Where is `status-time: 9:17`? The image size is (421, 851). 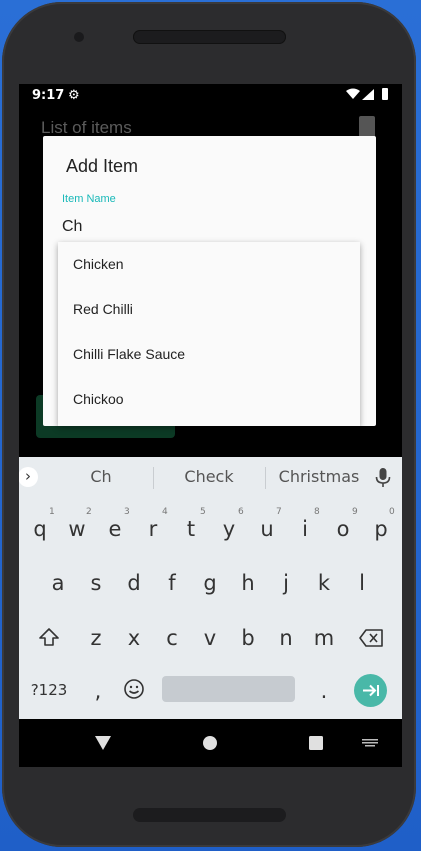 status-time: 9:17 is located at coordinates (48, 95).